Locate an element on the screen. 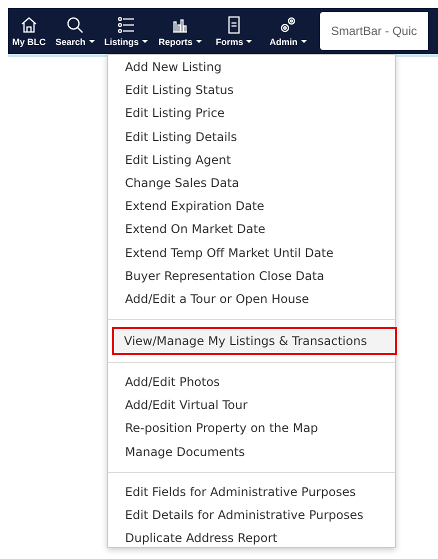  nav-tab: Listings is located at coordinates (126, 31).